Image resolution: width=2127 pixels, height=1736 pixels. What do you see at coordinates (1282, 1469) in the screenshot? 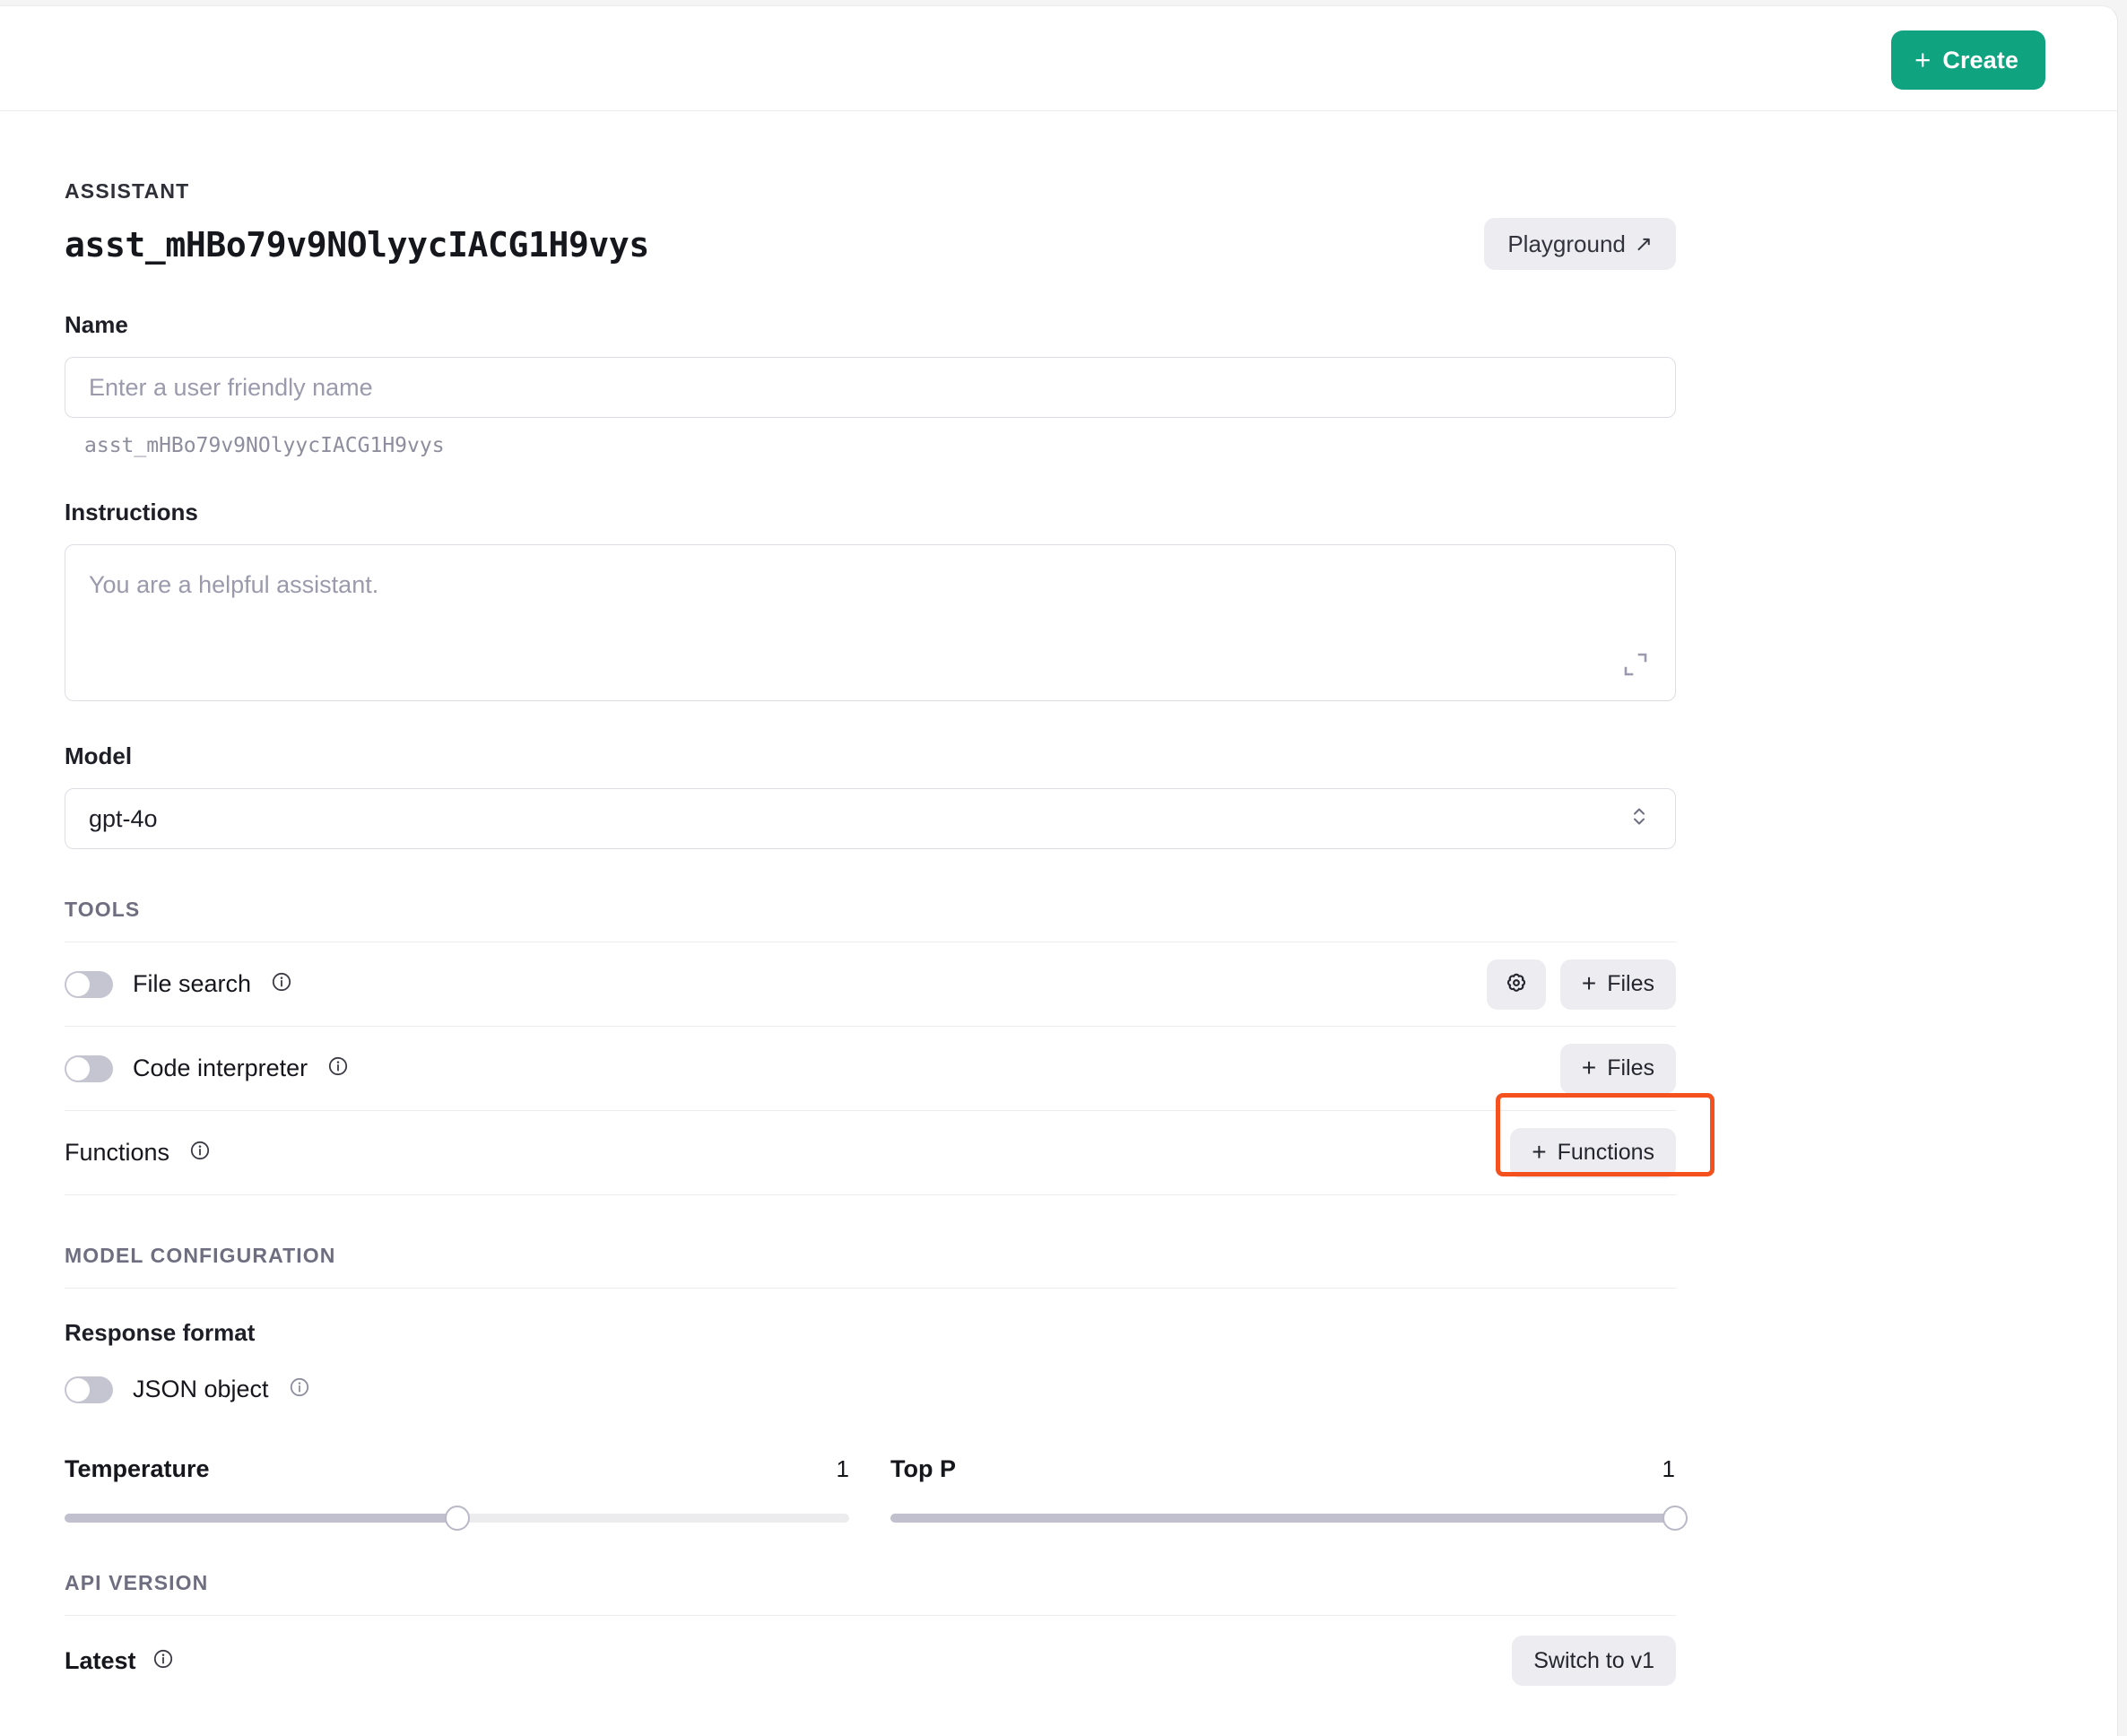
I see `top-p-head: Top P 1` at bounding box center [1282, 1469].